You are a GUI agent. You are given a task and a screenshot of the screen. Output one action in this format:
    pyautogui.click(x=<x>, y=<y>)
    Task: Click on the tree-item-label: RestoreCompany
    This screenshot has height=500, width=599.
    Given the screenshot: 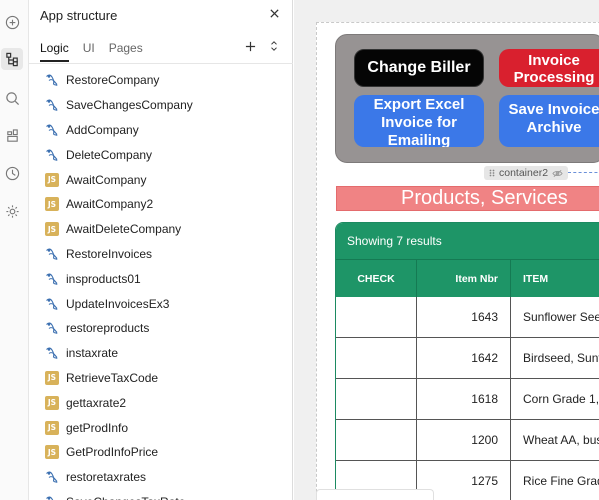 What is the action you would take?
    pyautogui.click(x=113, y=80)
    